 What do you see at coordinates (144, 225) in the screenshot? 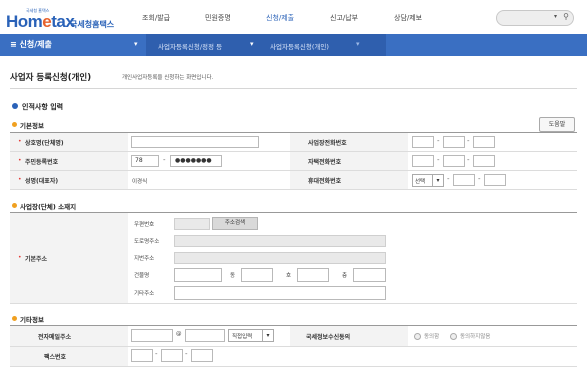
I see `postcode-label: 우편번호` at bounding box center [144, 225].